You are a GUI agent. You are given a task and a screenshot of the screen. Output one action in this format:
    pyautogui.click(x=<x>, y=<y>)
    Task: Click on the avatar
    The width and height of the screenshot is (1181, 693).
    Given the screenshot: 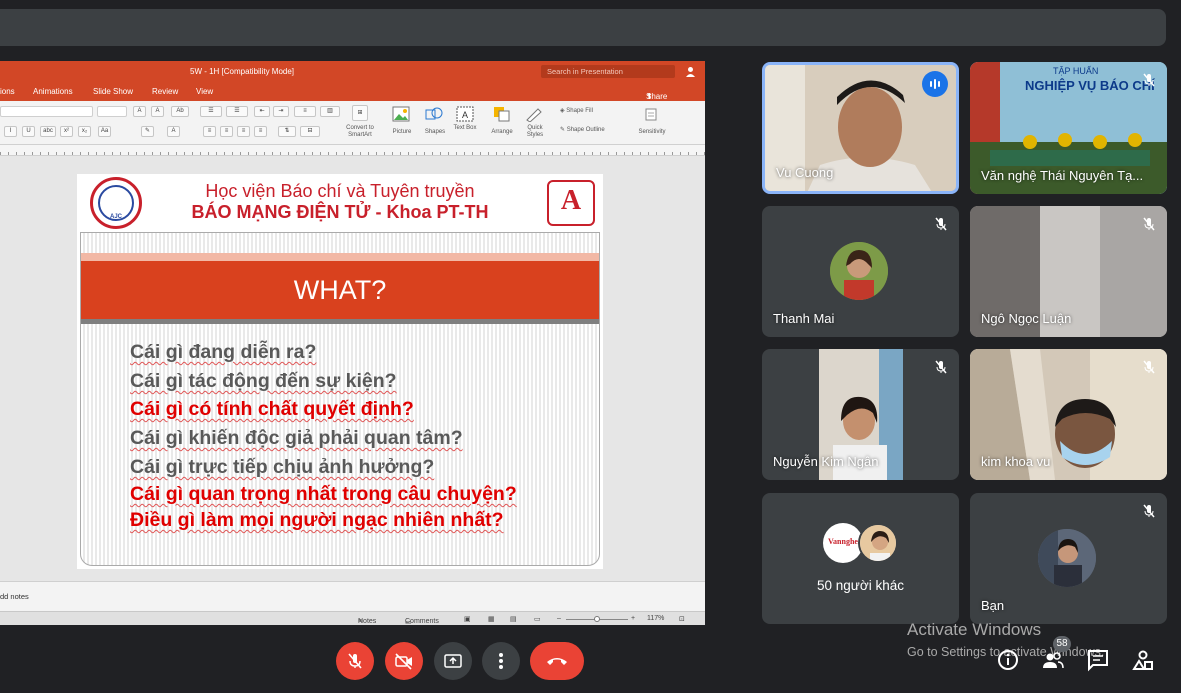 What is the action you would take?
    pyautogui.click(x=1067, y=558)
    